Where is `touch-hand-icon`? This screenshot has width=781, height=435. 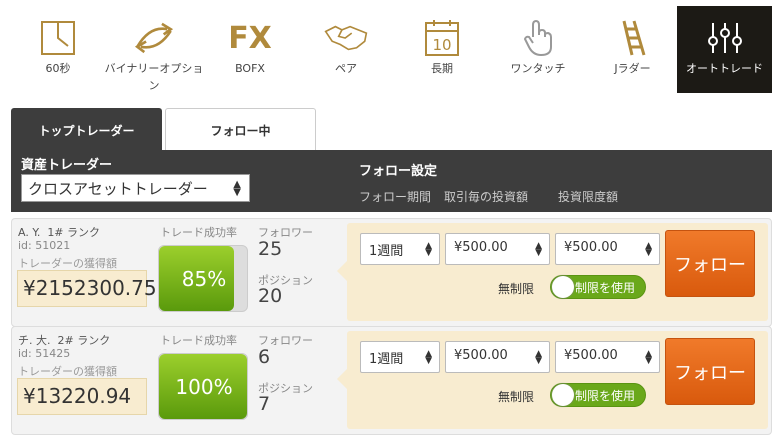 touch-hand-icon is located at coordinates (538, 38).